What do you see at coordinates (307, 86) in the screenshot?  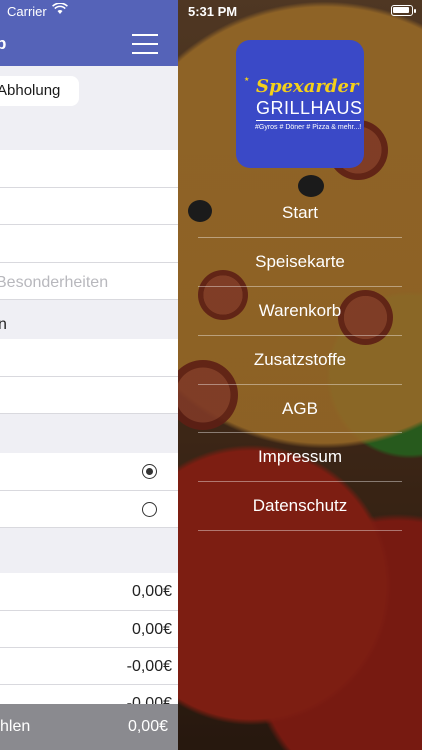 I see `logo-script-text: Spexarder` at bounding box center [307, 86].